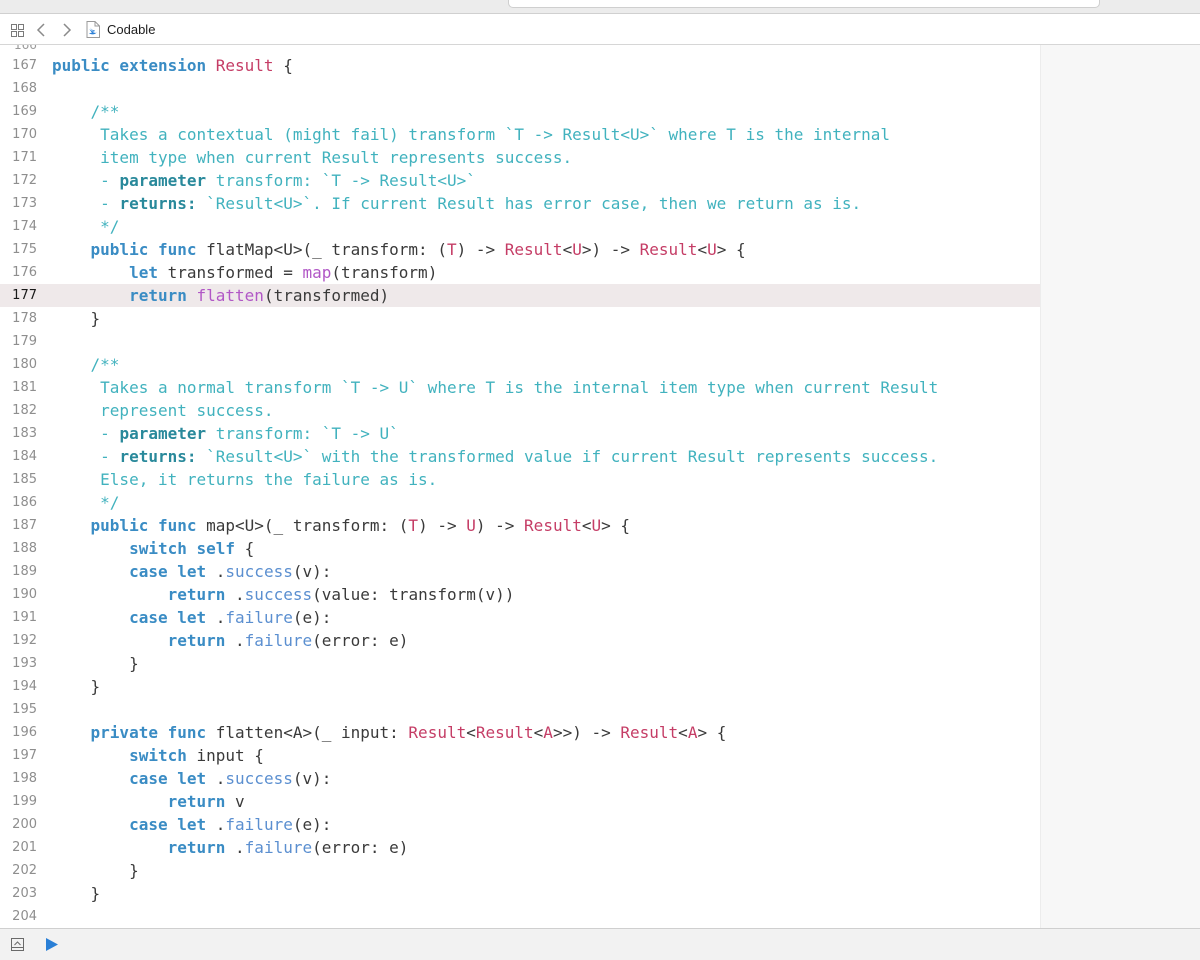 The image size is (1200, 960). I want to click on minimap, so click(1120, 486).